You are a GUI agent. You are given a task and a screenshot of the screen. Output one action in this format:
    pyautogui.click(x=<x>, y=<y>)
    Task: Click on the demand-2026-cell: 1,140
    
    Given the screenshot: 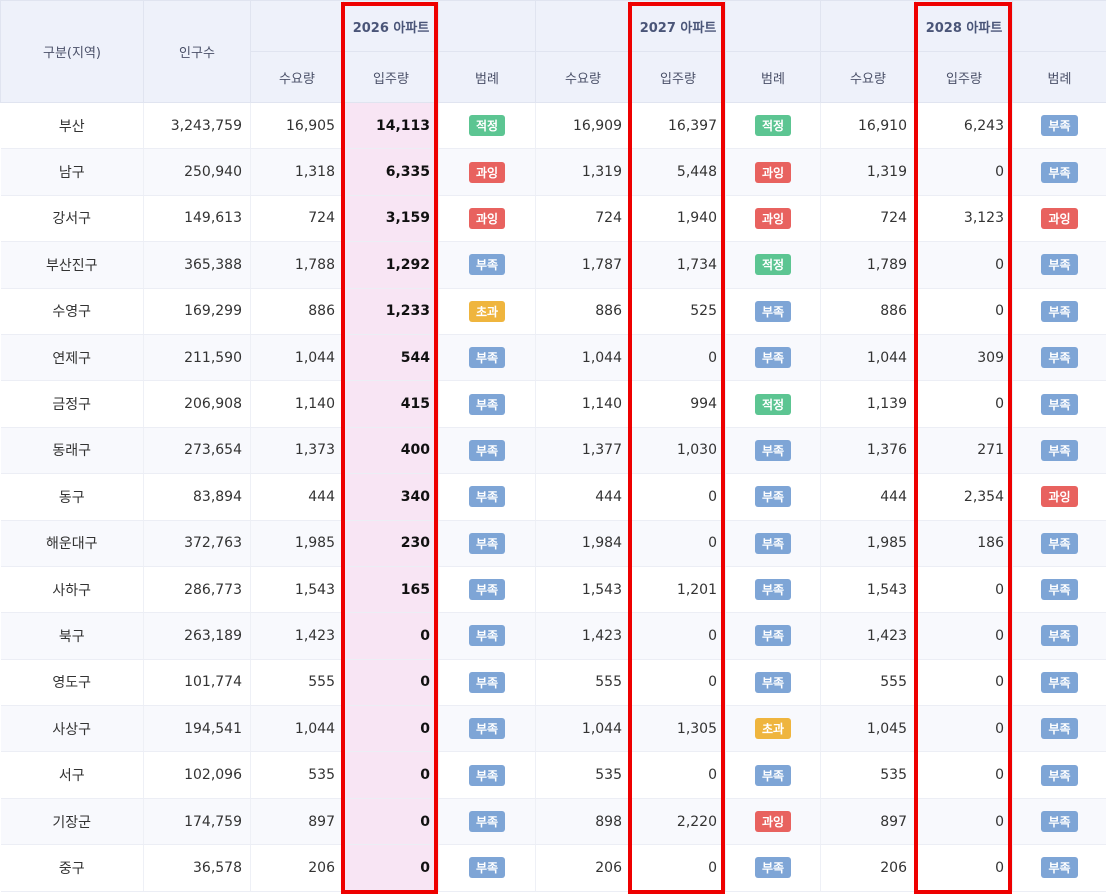 What is the action you would take?
    pyautogui.click(x=297, y=404)
    